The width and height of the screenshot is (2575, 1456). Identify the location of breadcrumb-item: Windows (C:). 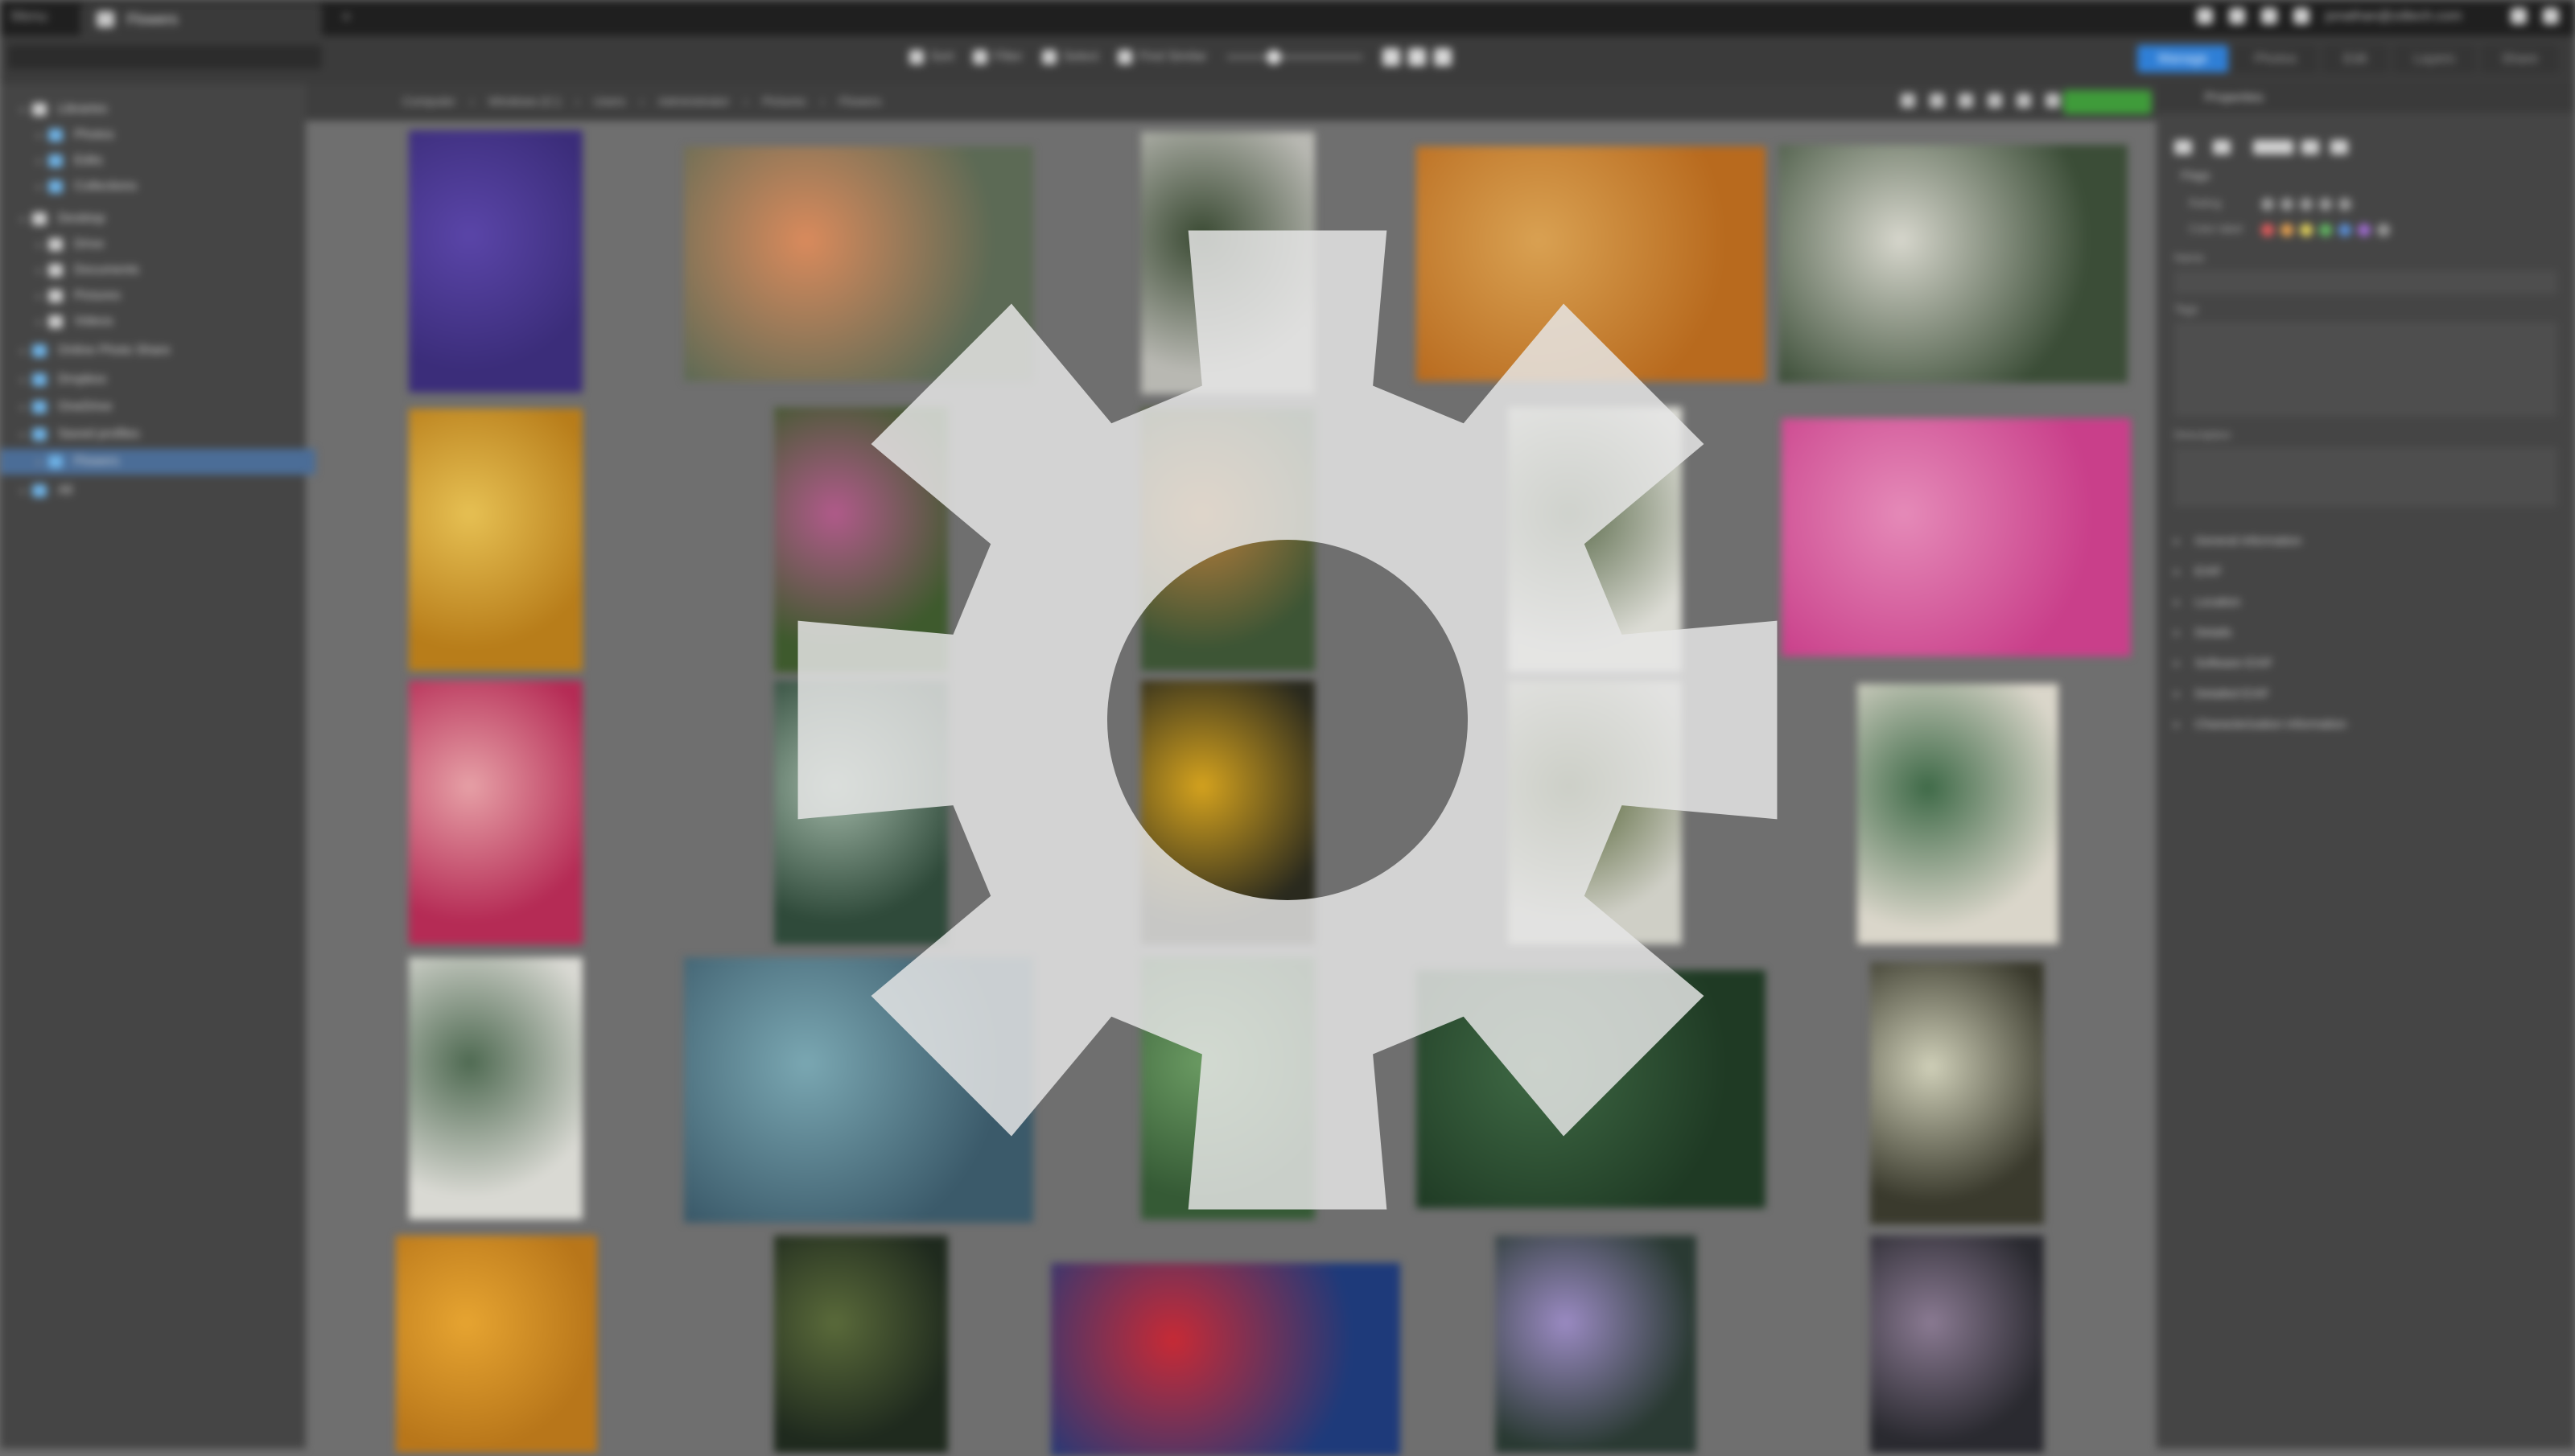
(524, 102).